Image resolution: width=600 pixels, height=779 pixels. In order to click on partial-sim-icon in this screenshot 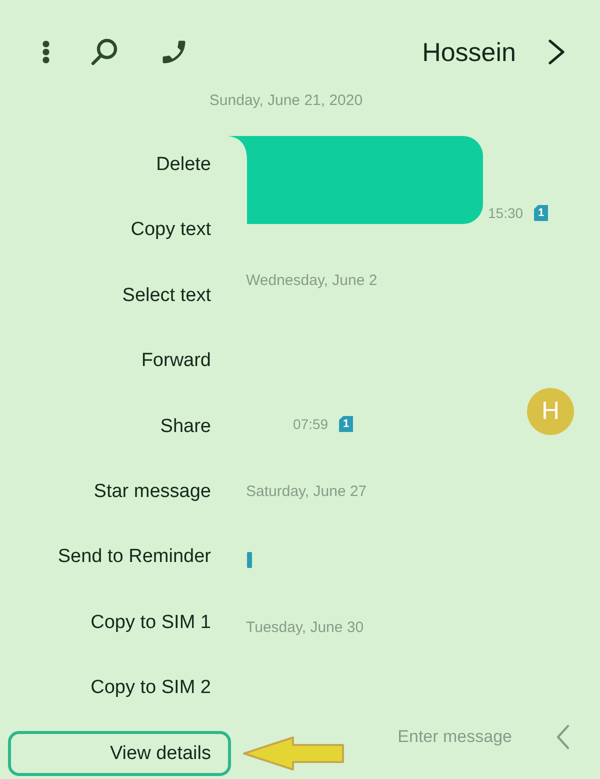, I will do `click(249, 560)`.